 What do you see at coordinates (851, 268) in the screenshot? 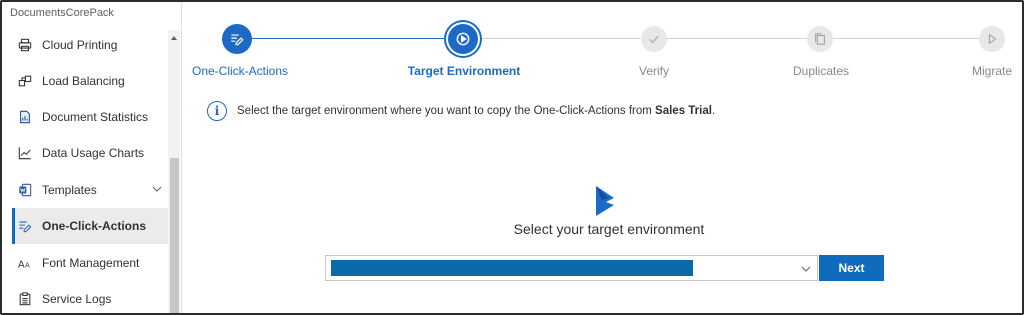
I see `next-button: Next` at bounding box center [851, 268].